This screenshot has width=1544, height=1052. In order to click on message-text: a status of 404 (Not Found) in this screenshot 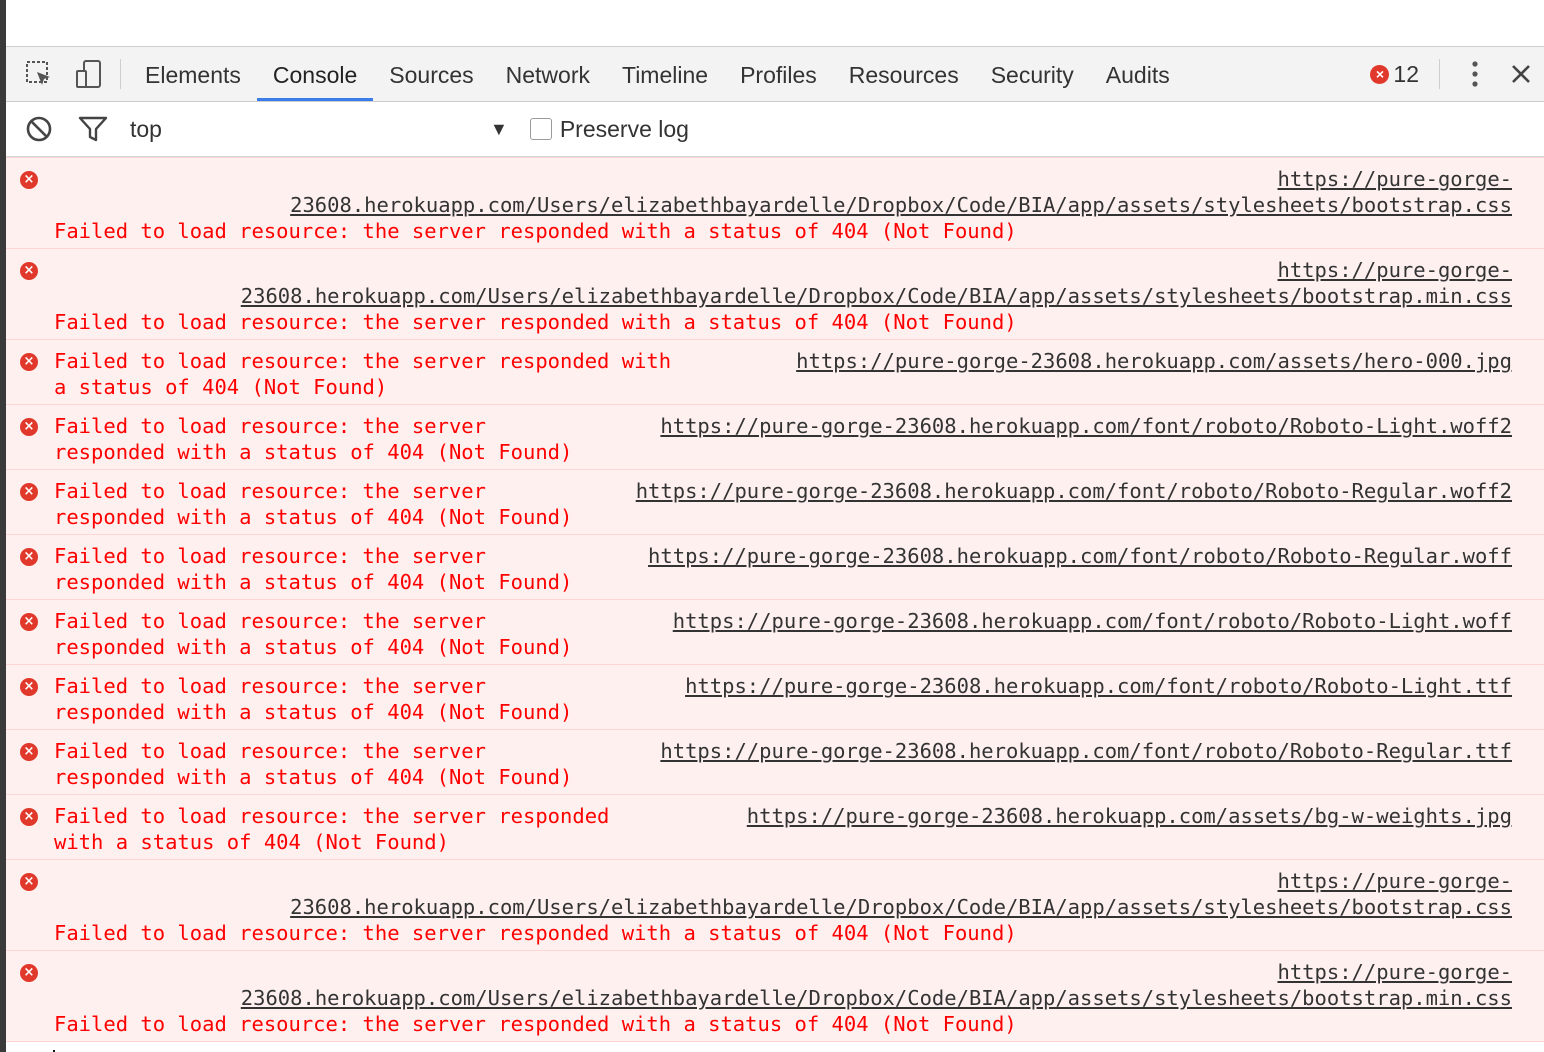, I will do `click(221, 387)`.